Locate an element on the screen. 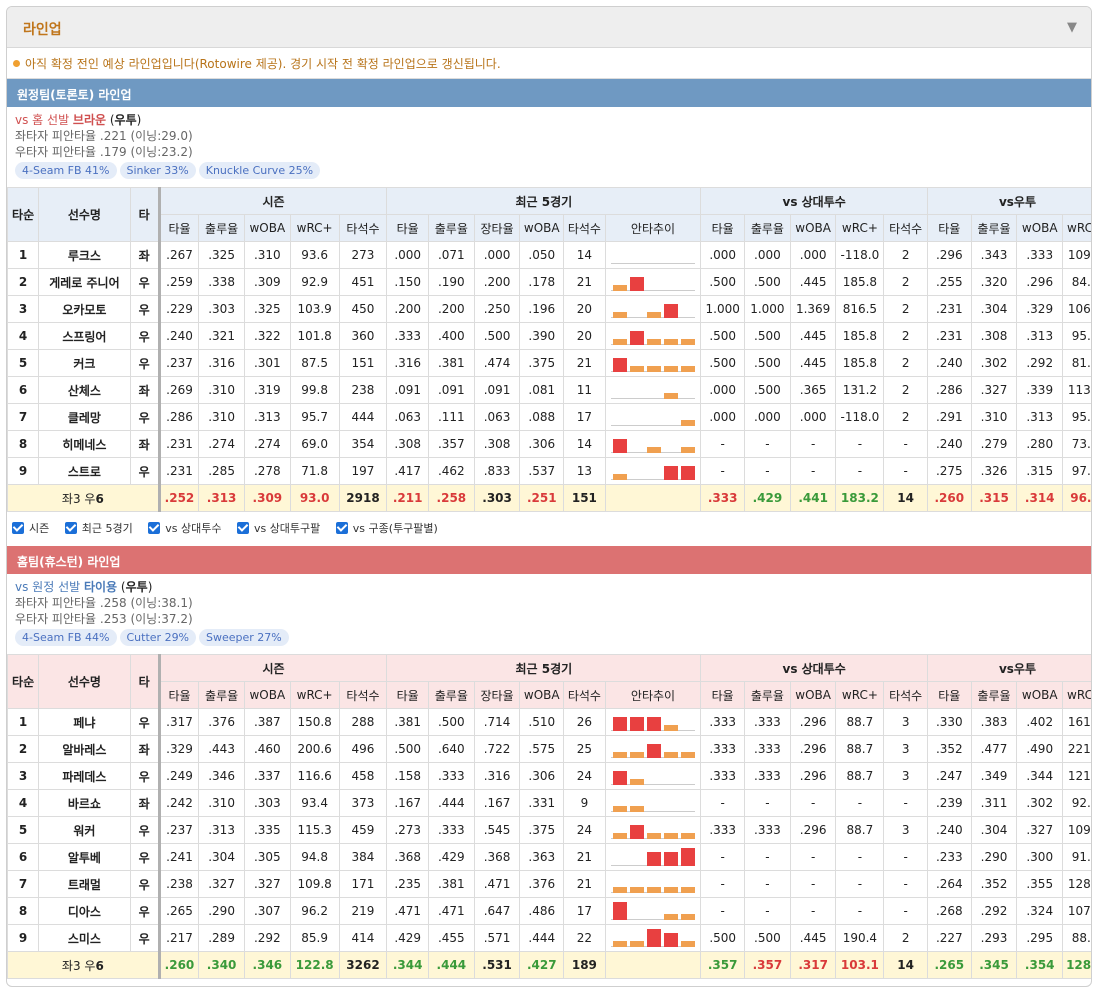  player-name: 디아스 is located at coordinates (84, 911).